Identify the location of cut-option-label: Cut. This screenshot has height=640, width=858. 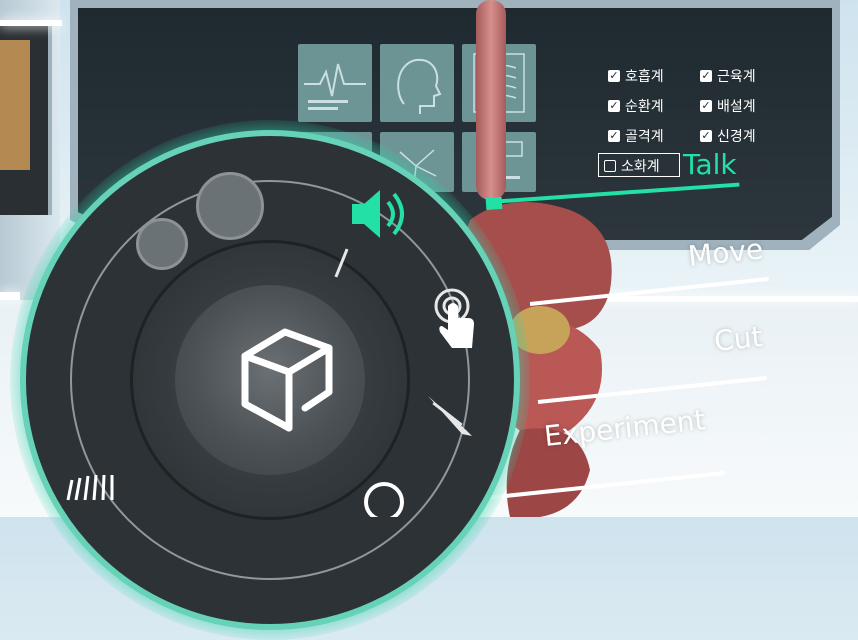
(738, 339).